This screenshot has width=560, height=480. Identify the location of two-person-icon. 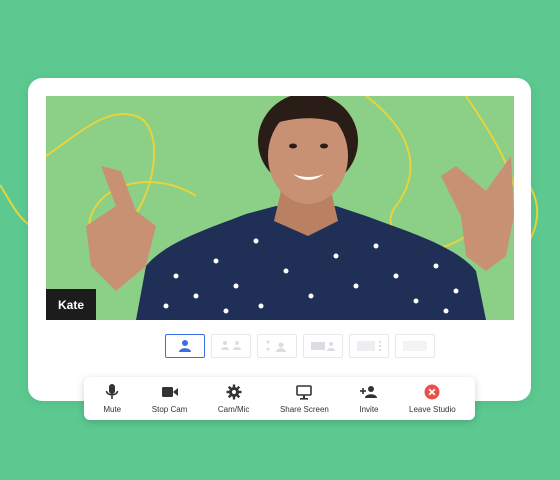
(231, 345).